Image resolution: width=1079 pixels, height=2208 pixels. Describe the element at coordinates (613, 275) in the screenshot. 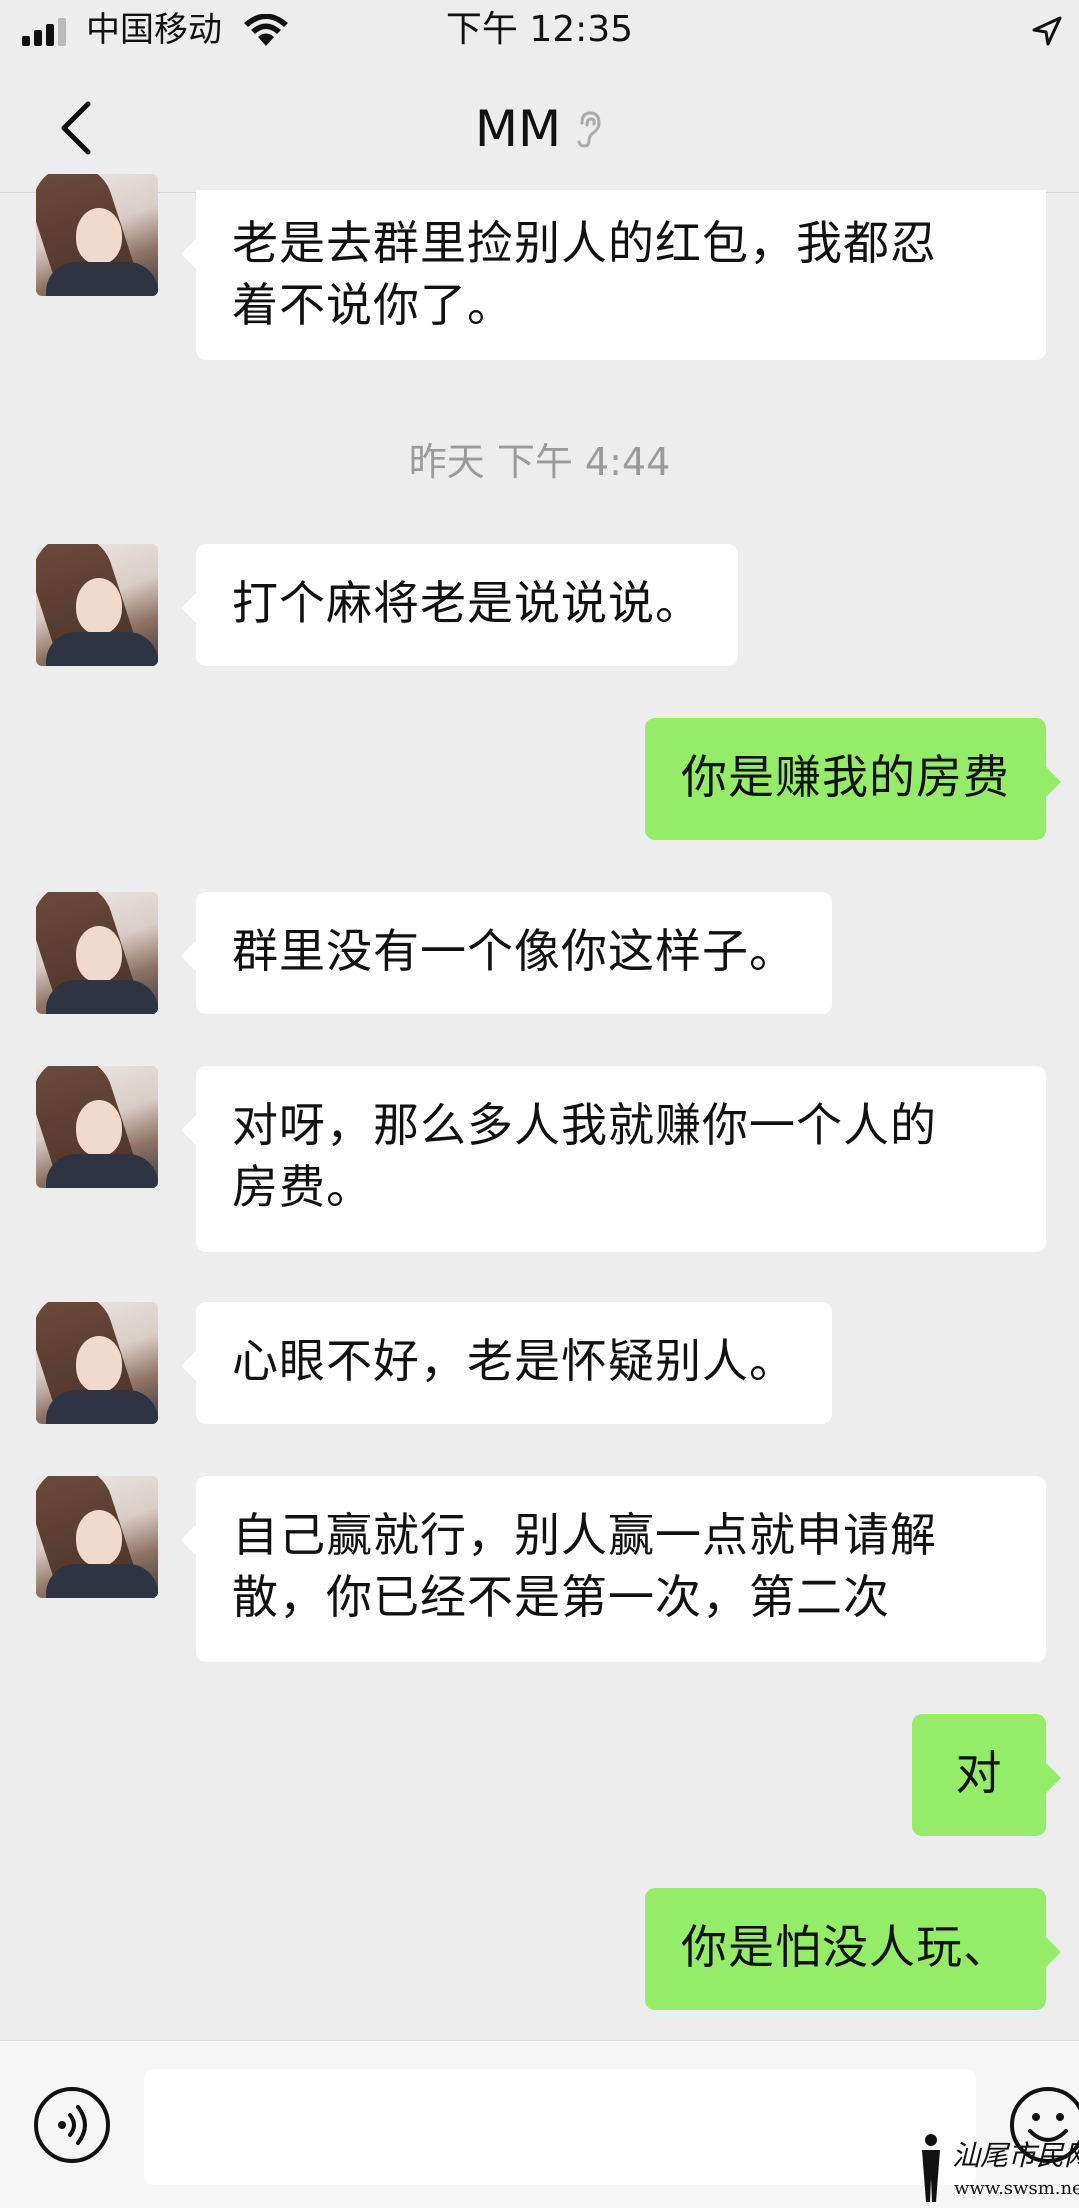

I see `message-bubble-incoming: 老是去群里捡别人的红包，我都忍 着不说你了。` at that location.